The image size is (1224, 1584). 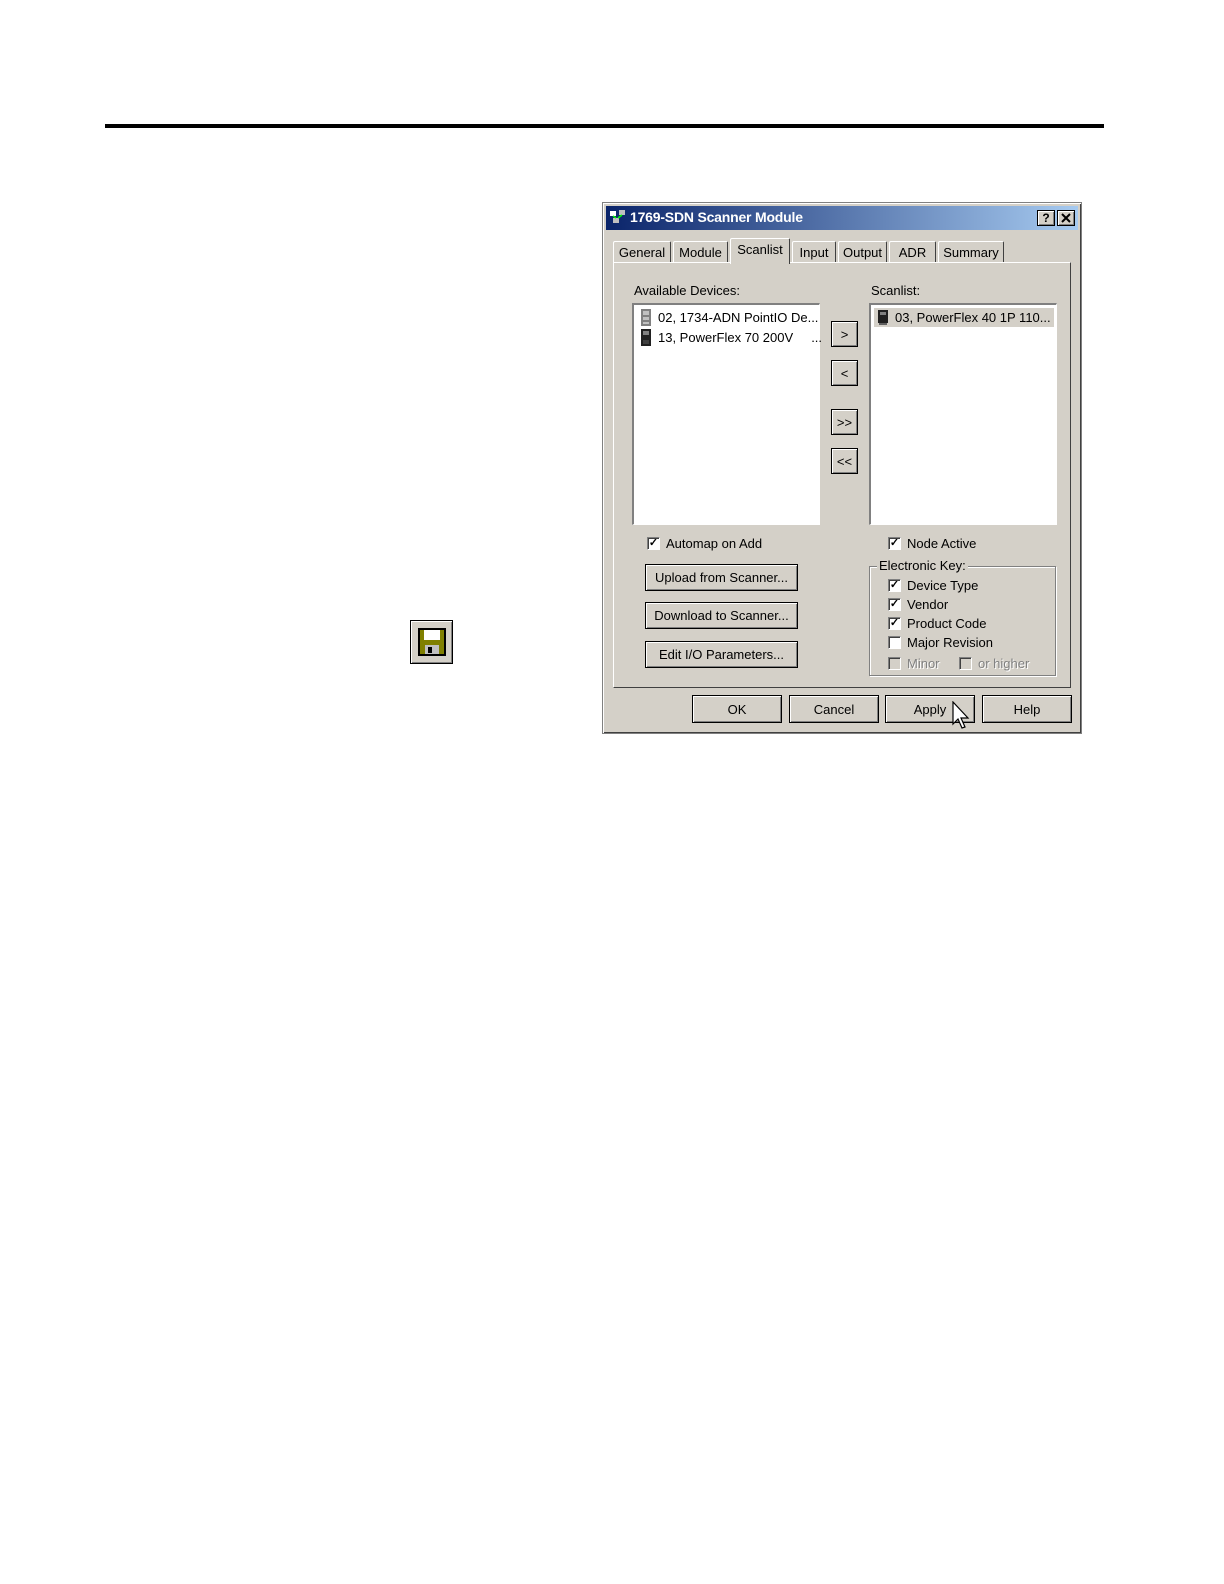 What do you see at coordinates (716, 217) in the screenshot?
I see `dialog-title: 1769-SDN Scanner Module` at bounding box center [716, 217].